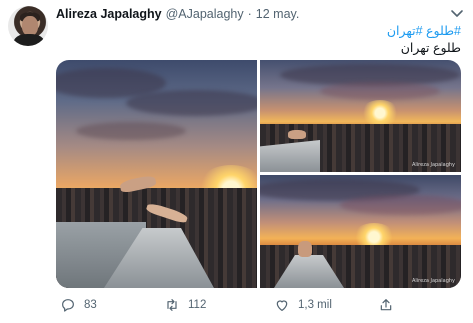  Describe the element at coordinates (172, 305) in the screenshot. I see `retweet-icon` at that location.